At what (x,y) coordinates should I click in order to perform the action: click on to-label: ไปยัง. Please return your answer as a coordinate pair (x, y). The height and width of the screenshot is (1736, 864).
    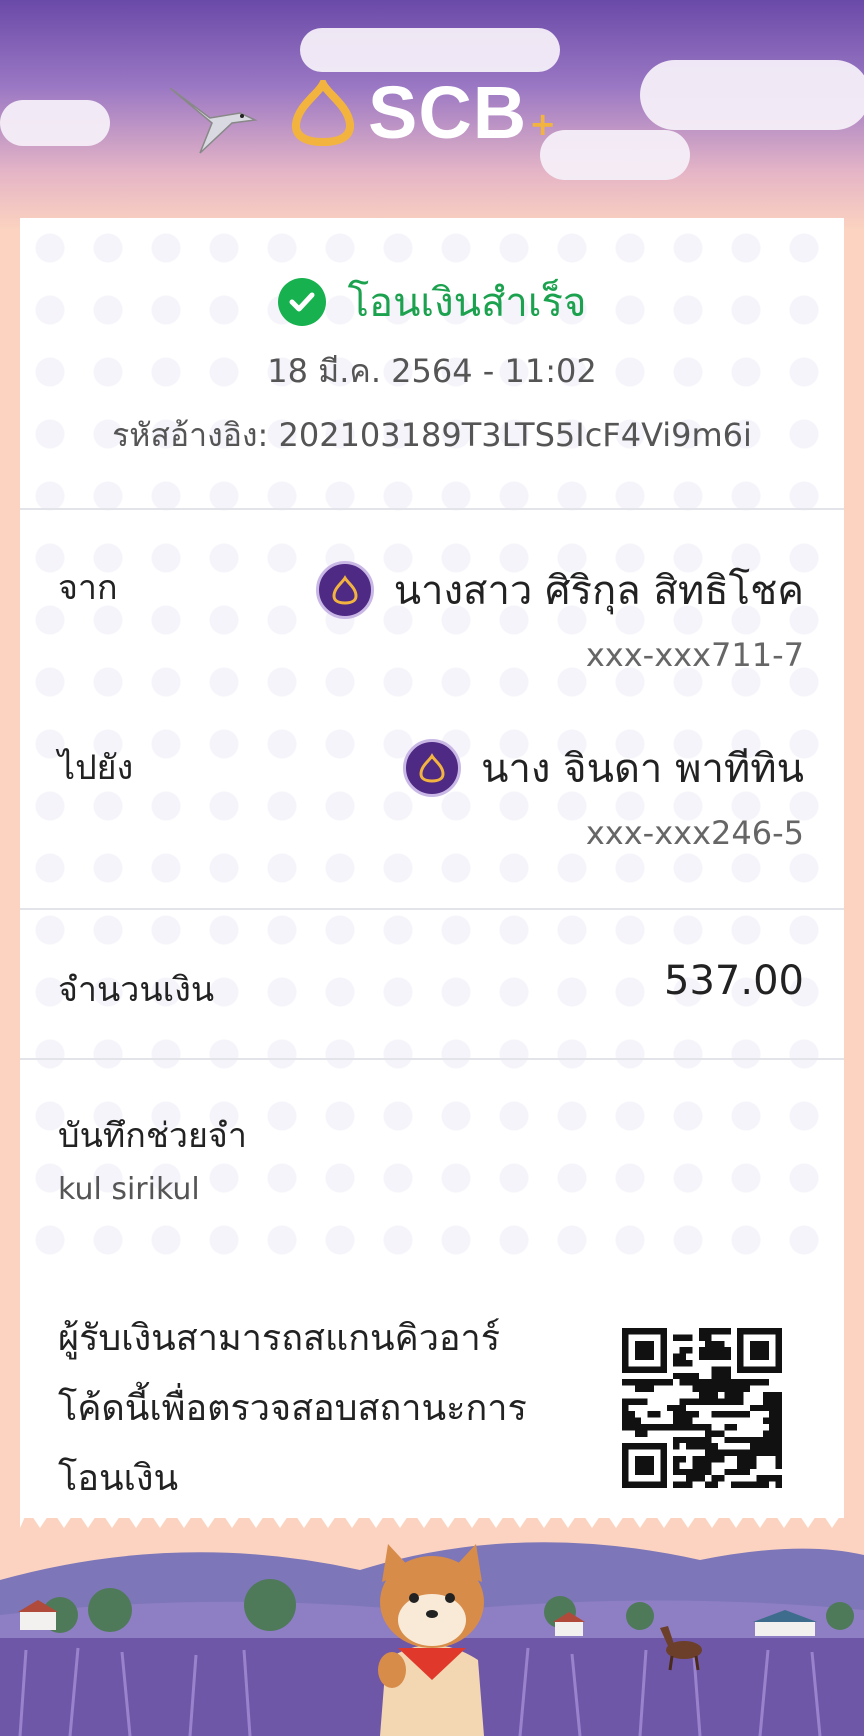
    Looking at the image, I should click on (96, 768).